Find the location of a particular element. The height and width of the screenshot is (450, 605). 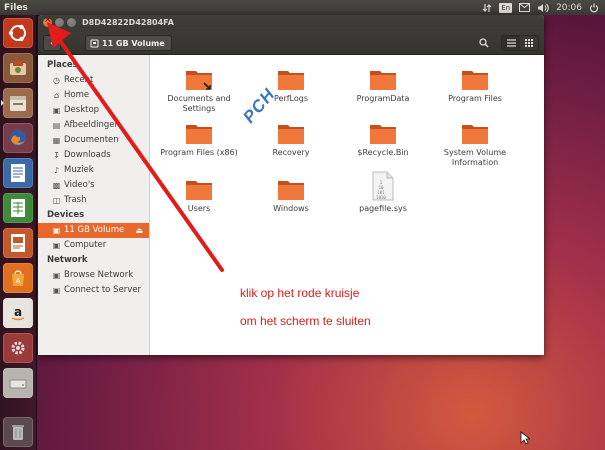

file-item: PerfLogs is located at coordinates (291, 85).